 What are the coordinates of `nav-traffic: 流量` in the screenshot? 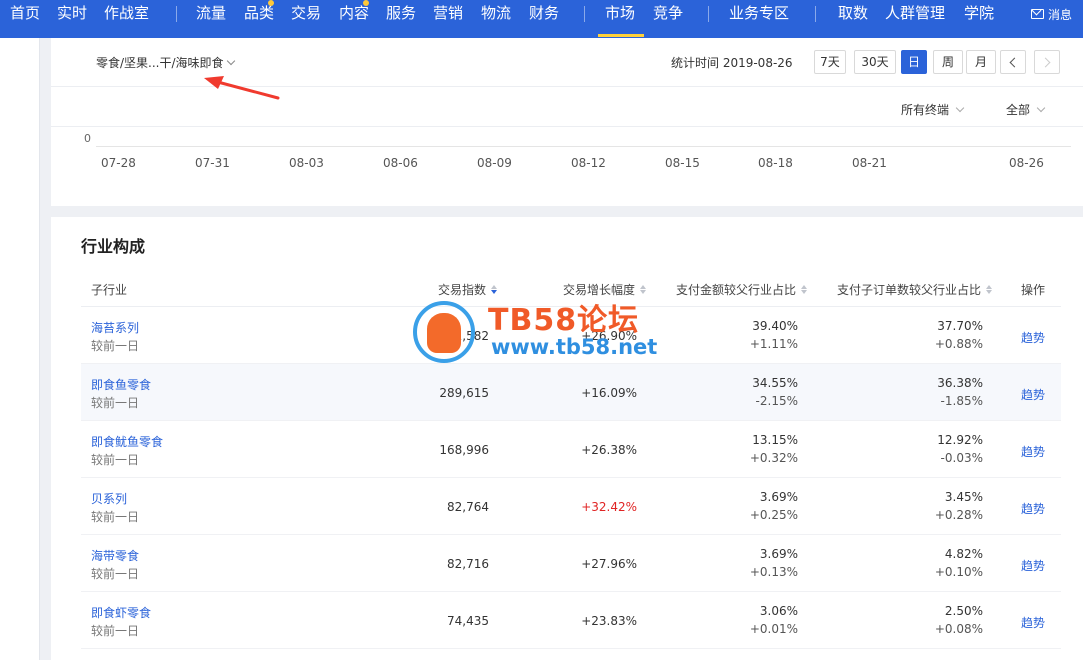 It's located at (211, 19).